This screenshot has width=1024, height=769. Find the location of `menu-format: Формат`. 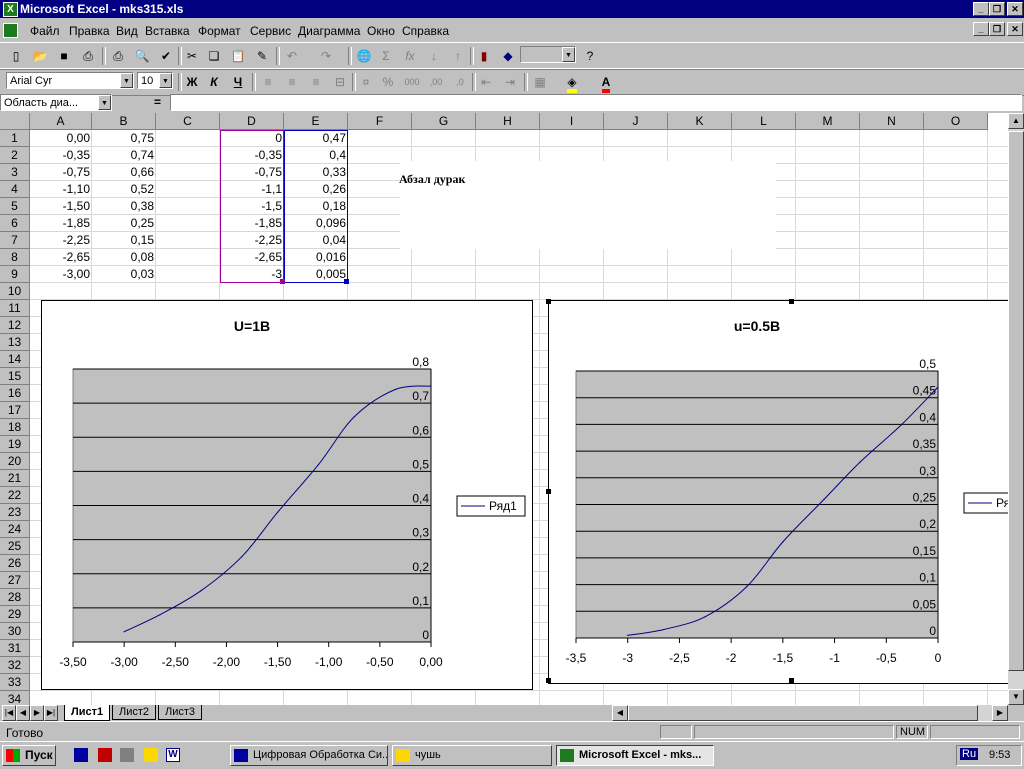

menu-format: Формат is located at coordinates (219, 31).